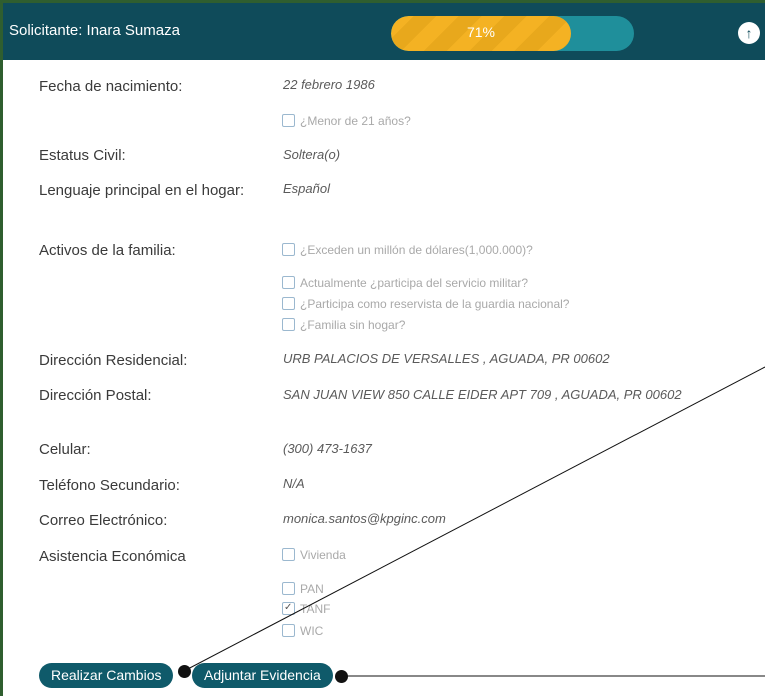 The height and width of the screenshot is (696, 765). I want to click on applicant-header: Solicitante: Inara Sumaza 71% ↑, so click(384, 31).